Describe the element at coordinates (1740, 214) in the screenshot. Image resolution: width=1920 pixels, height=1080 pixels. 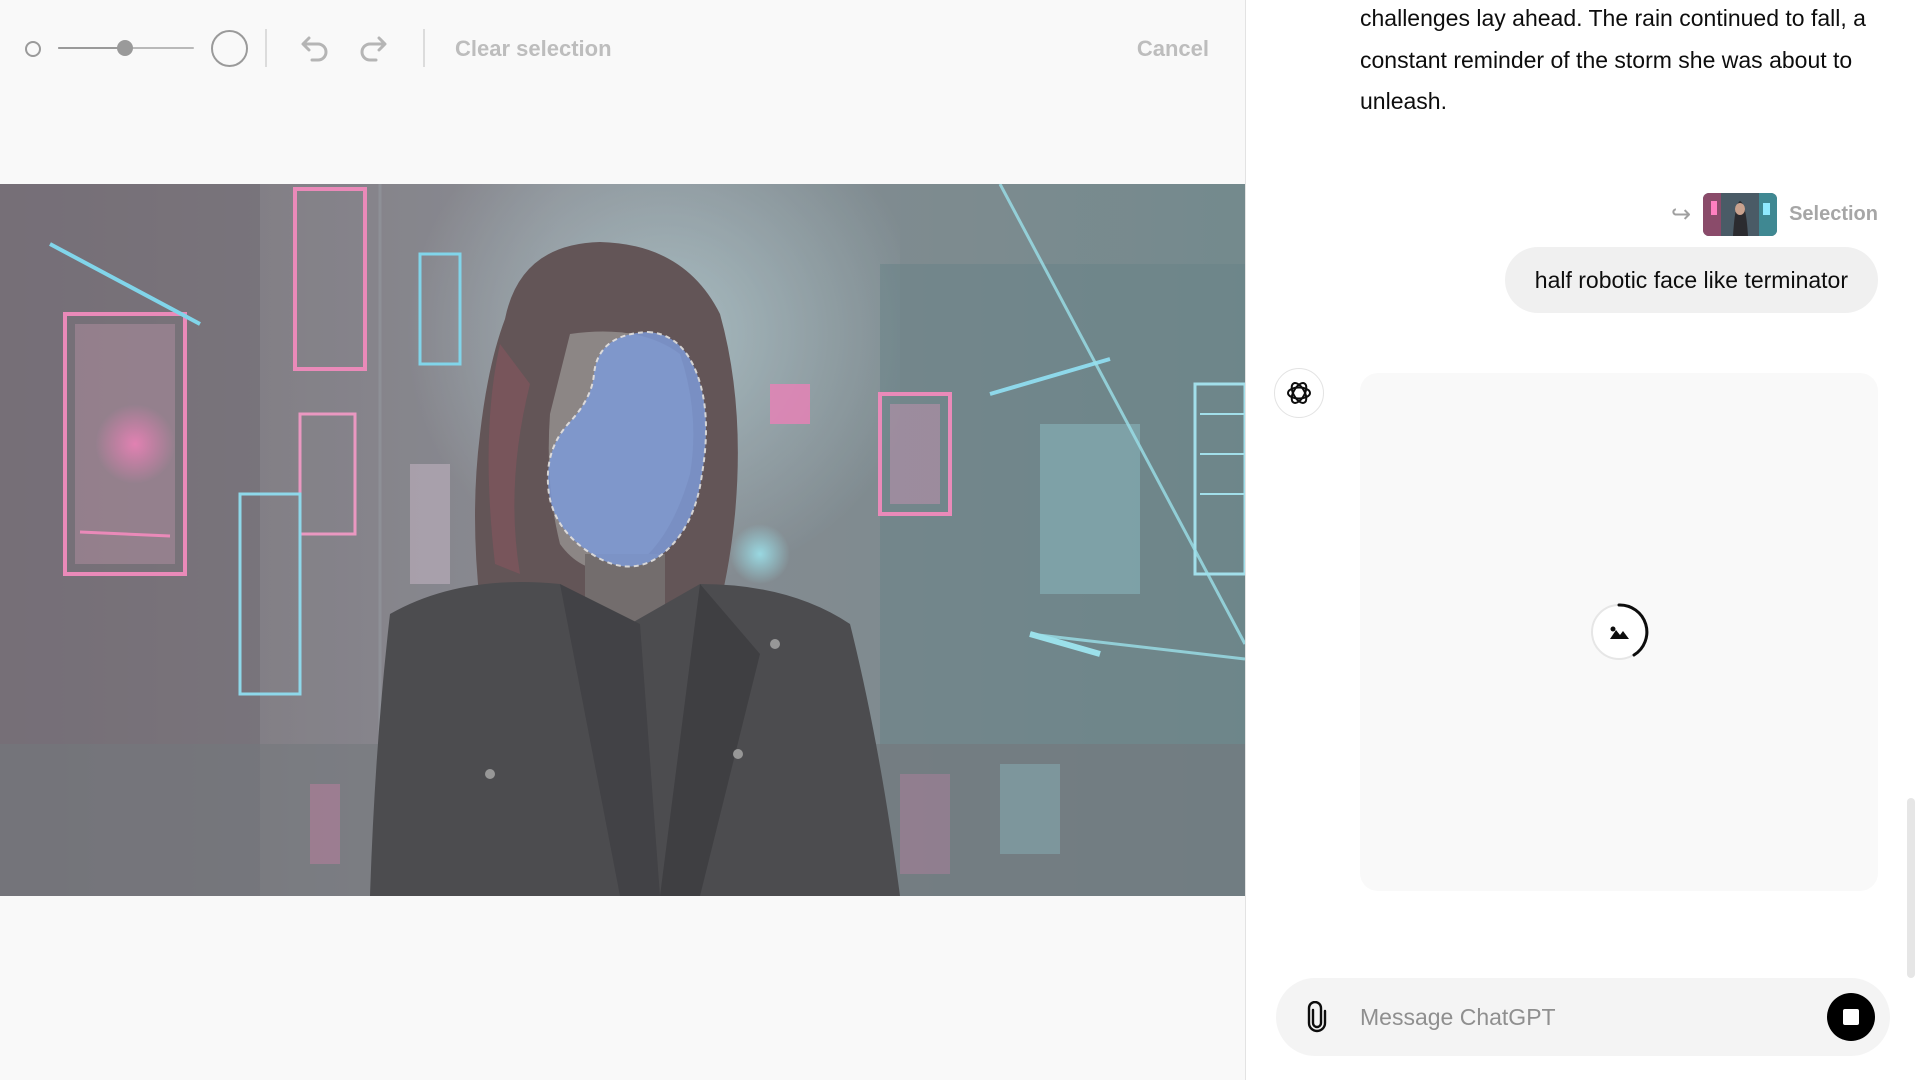
I see `selection-thumbnail` at that location.